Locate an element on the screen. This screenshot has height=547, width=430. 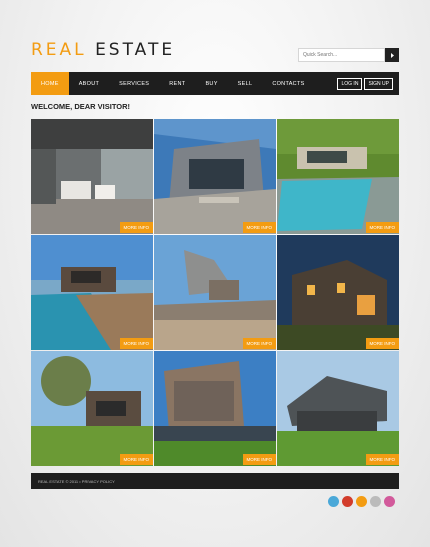
logo-word-real: REAL is located at coordinates (59, 50).